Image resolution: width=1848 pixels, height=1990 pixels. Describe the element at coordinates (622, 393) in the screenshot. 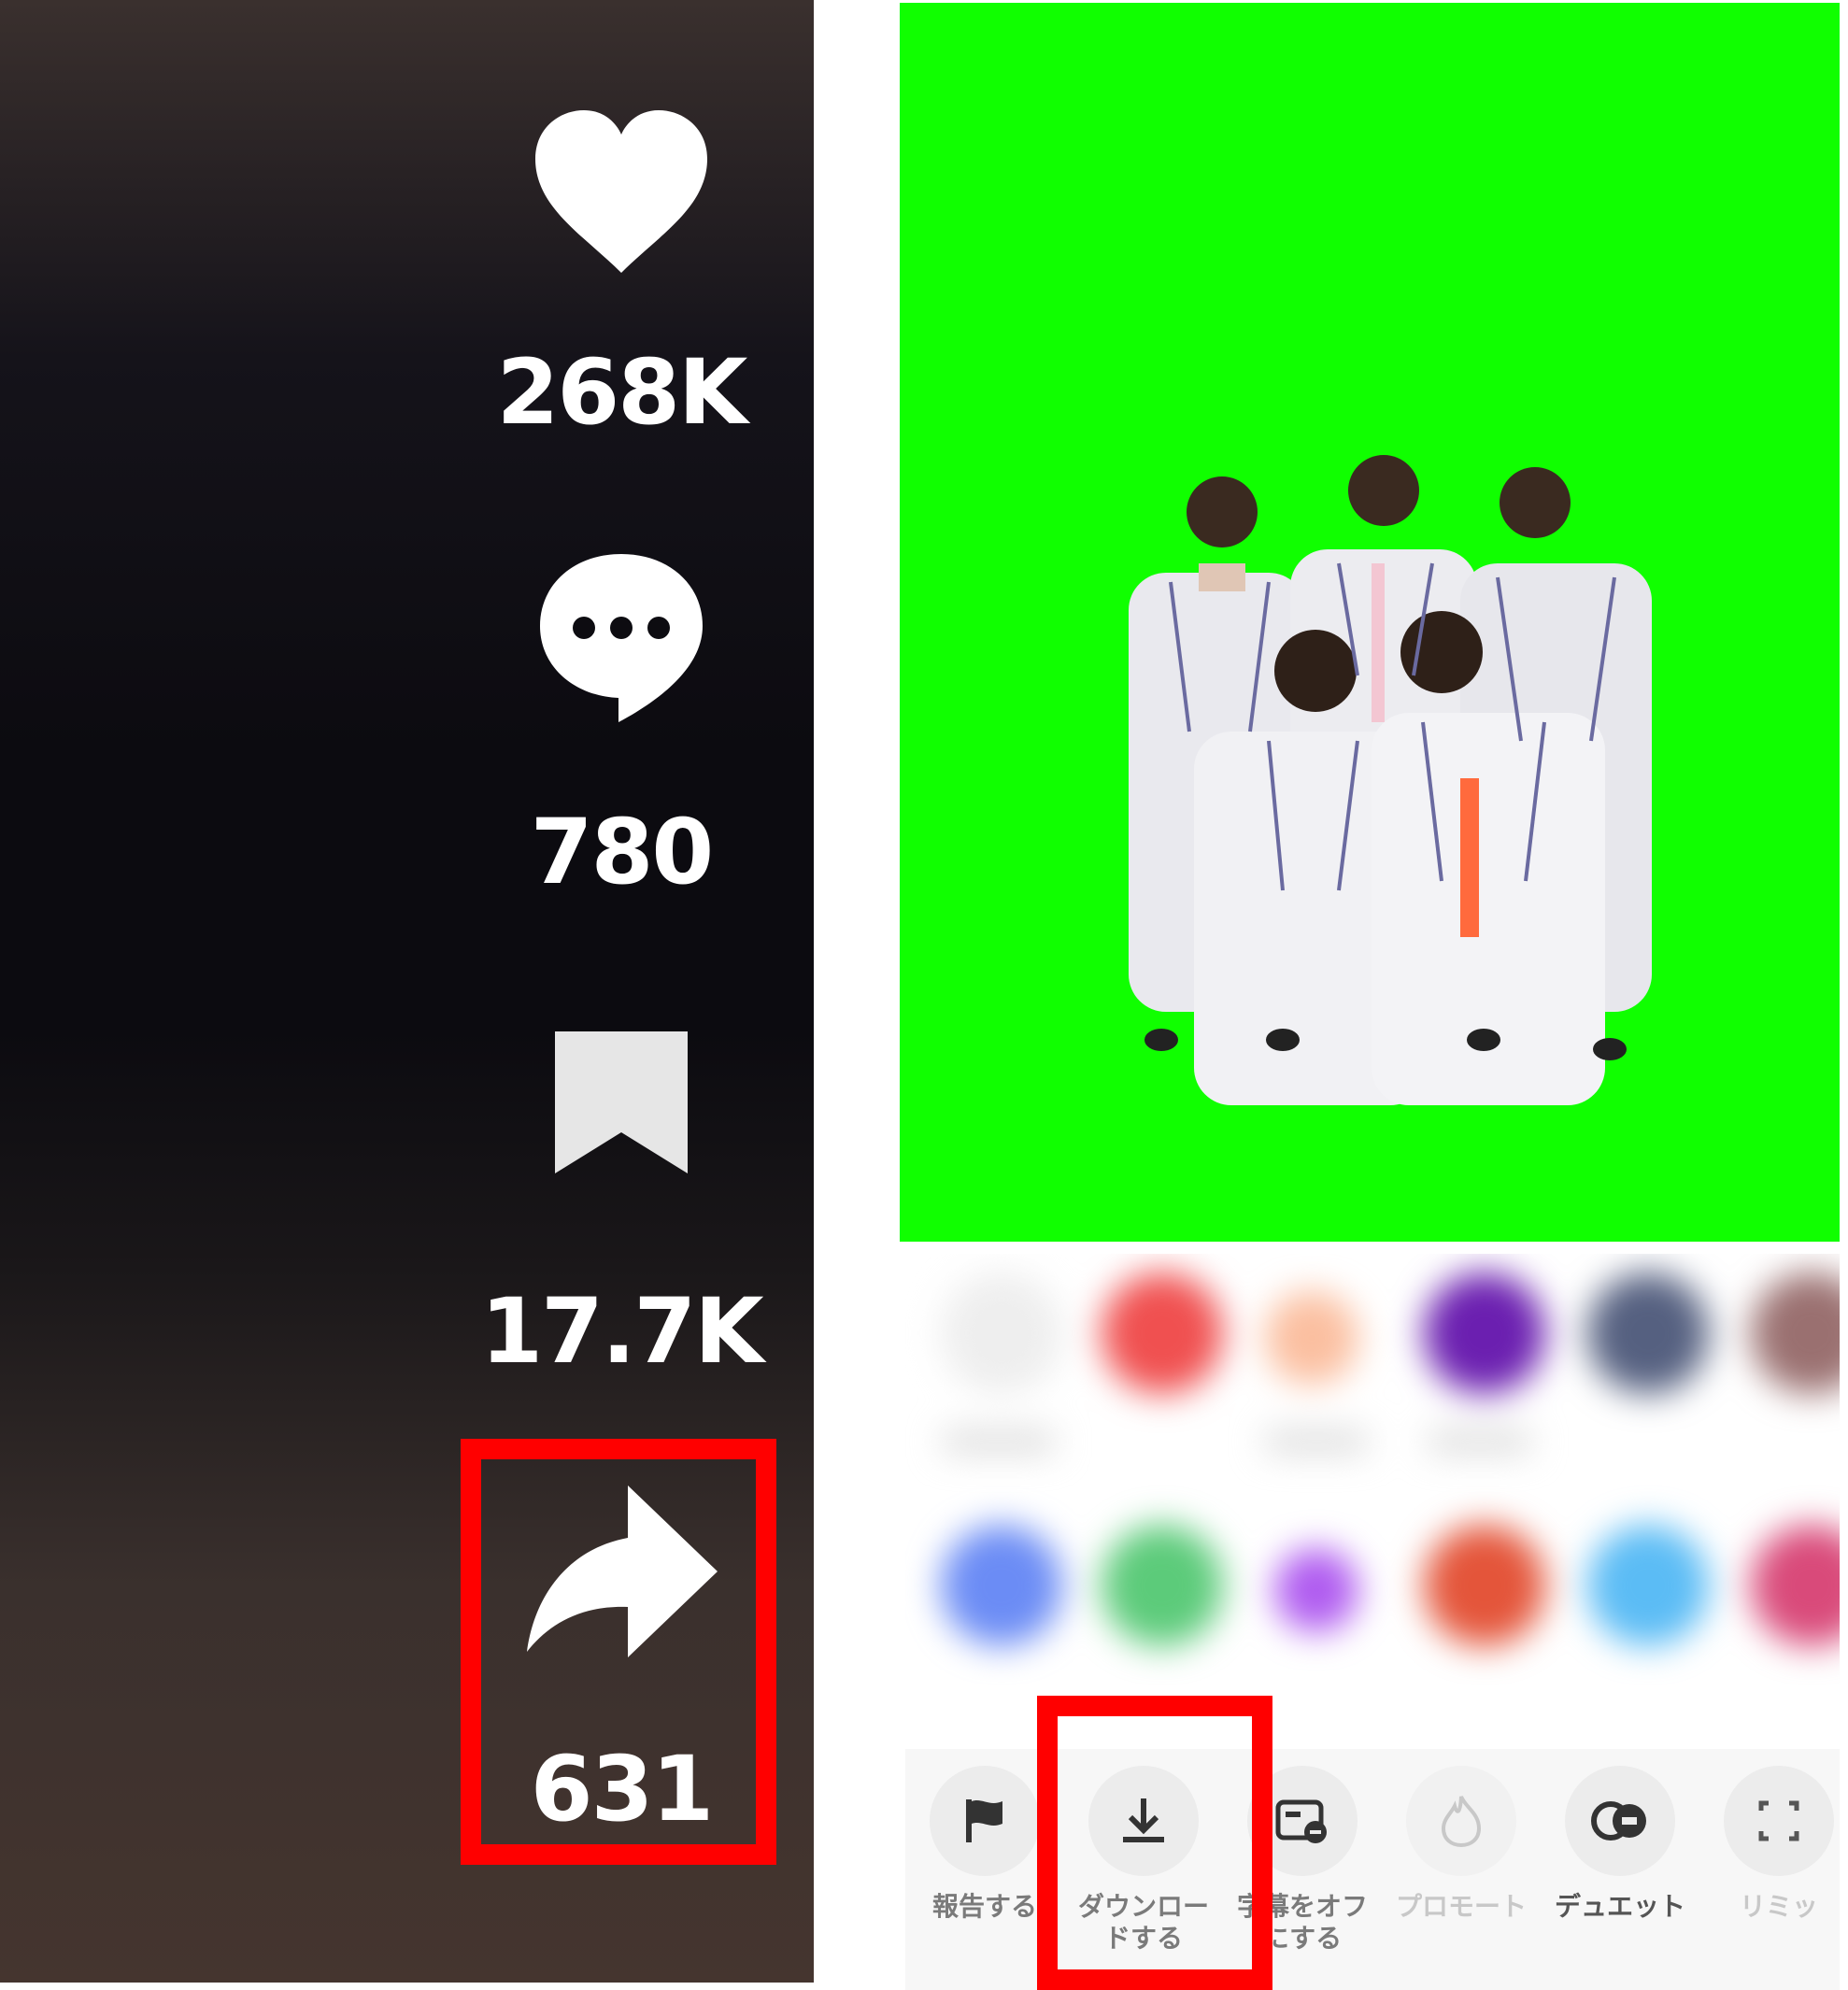

I see `like-count: 268K` at that location.